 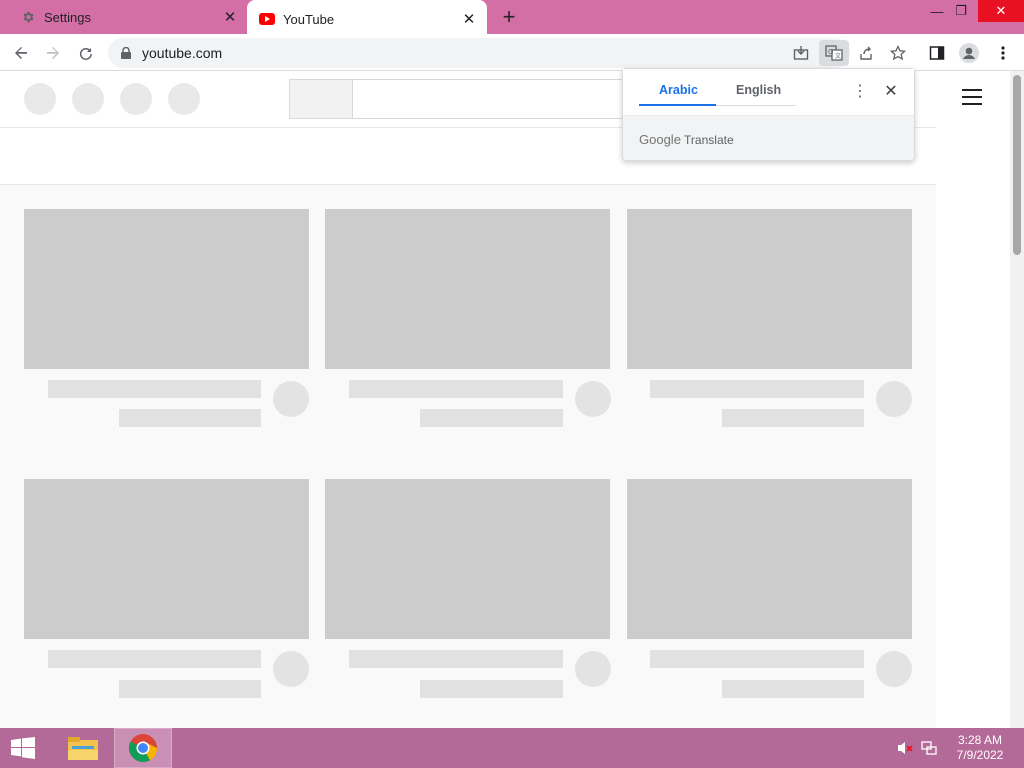 I want to click on menu-kebab-icon, so click(x=1003, y=53).